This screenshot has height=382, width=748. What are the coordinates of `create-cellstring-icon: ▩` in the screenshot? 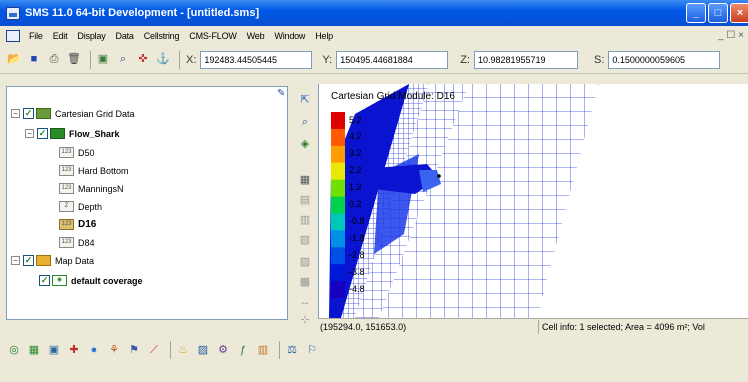 It's located at (305, 282).